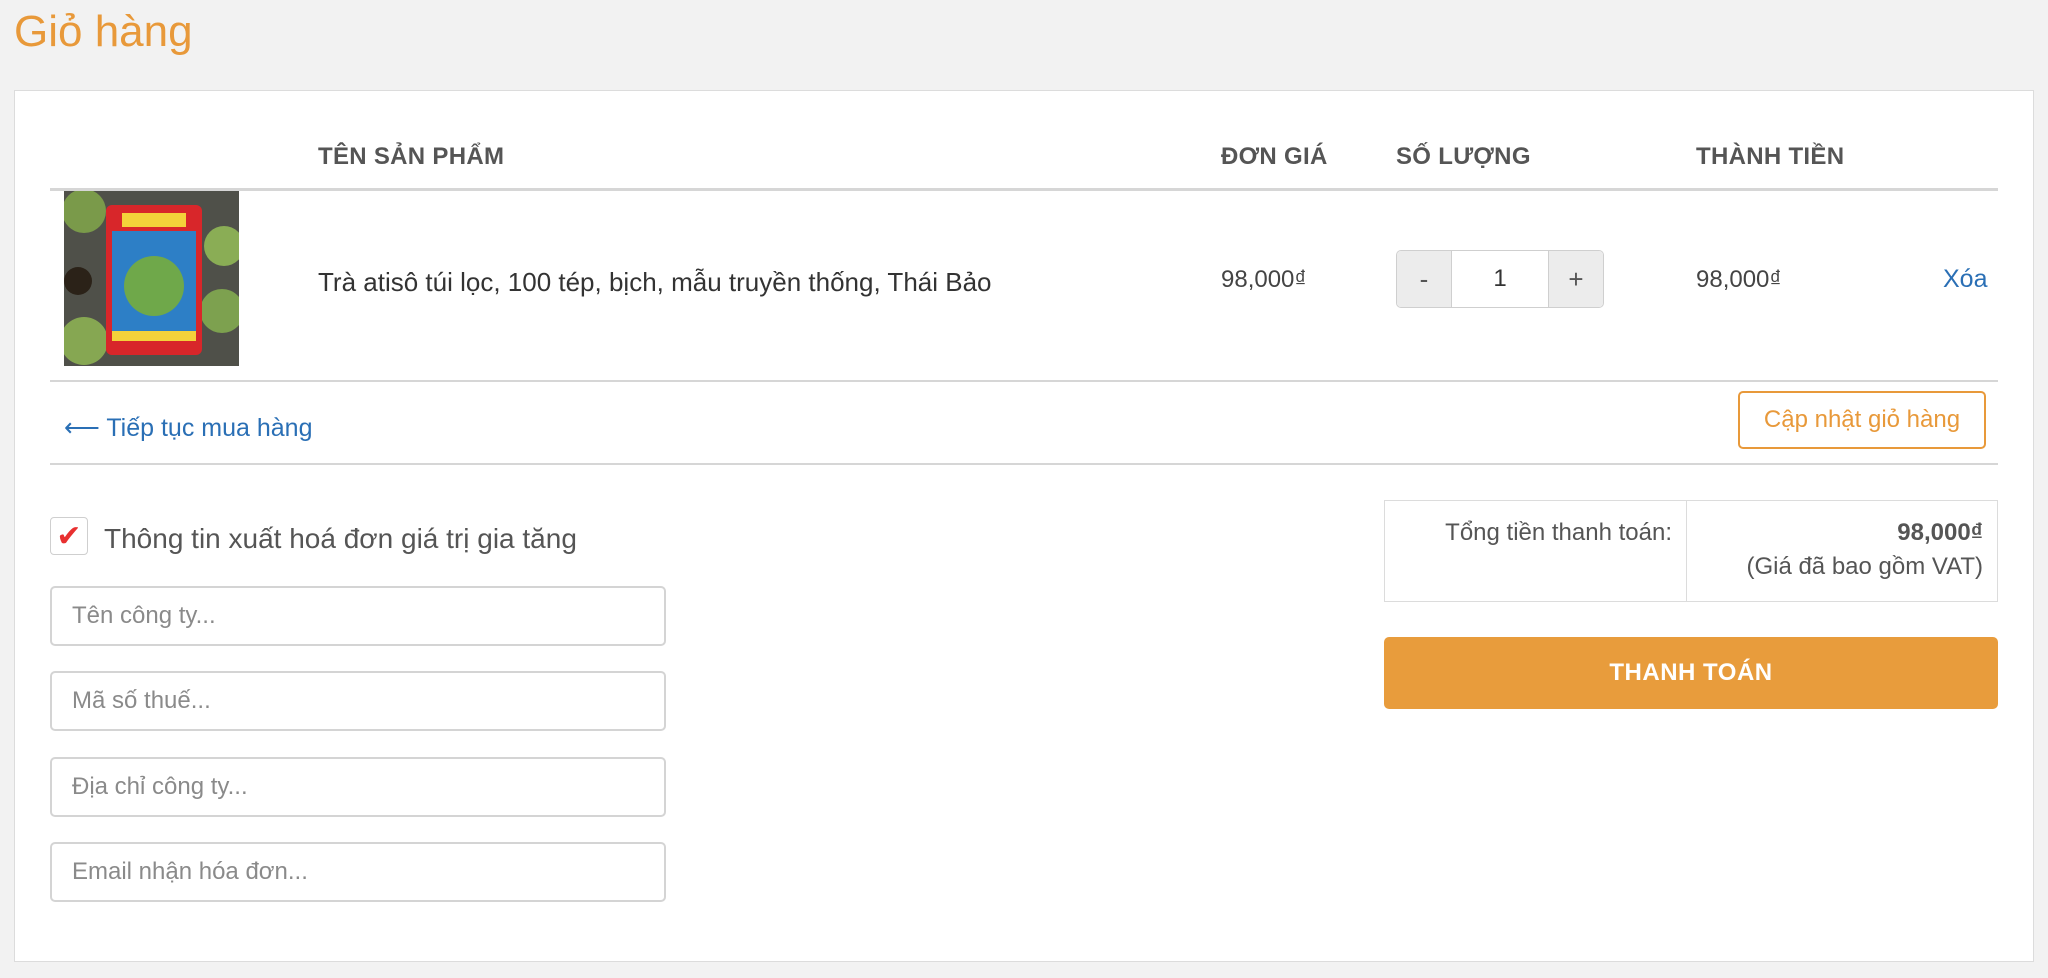  What do you see at coordinates (151, 278) in the screenshot?
I see `product-image` at bounding box center [151, 278].